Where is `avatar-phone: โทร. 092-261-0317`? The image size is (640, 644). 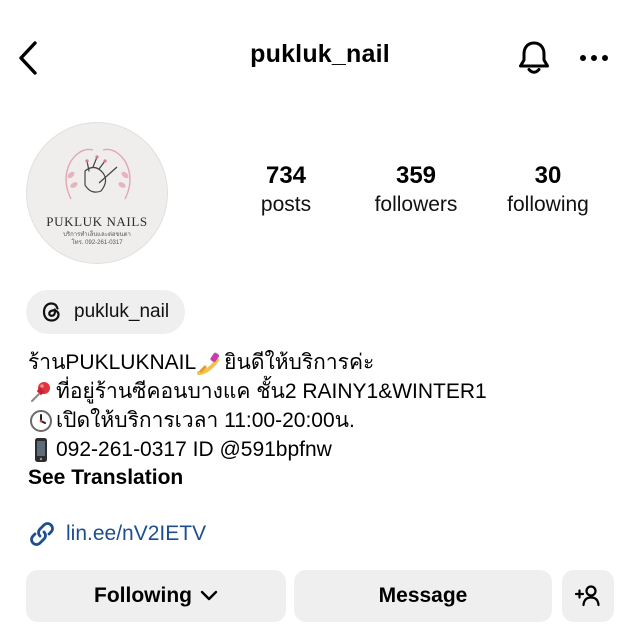 avatar-phone: โทร. 092-261-0317 is located at coordinates (97, 243).